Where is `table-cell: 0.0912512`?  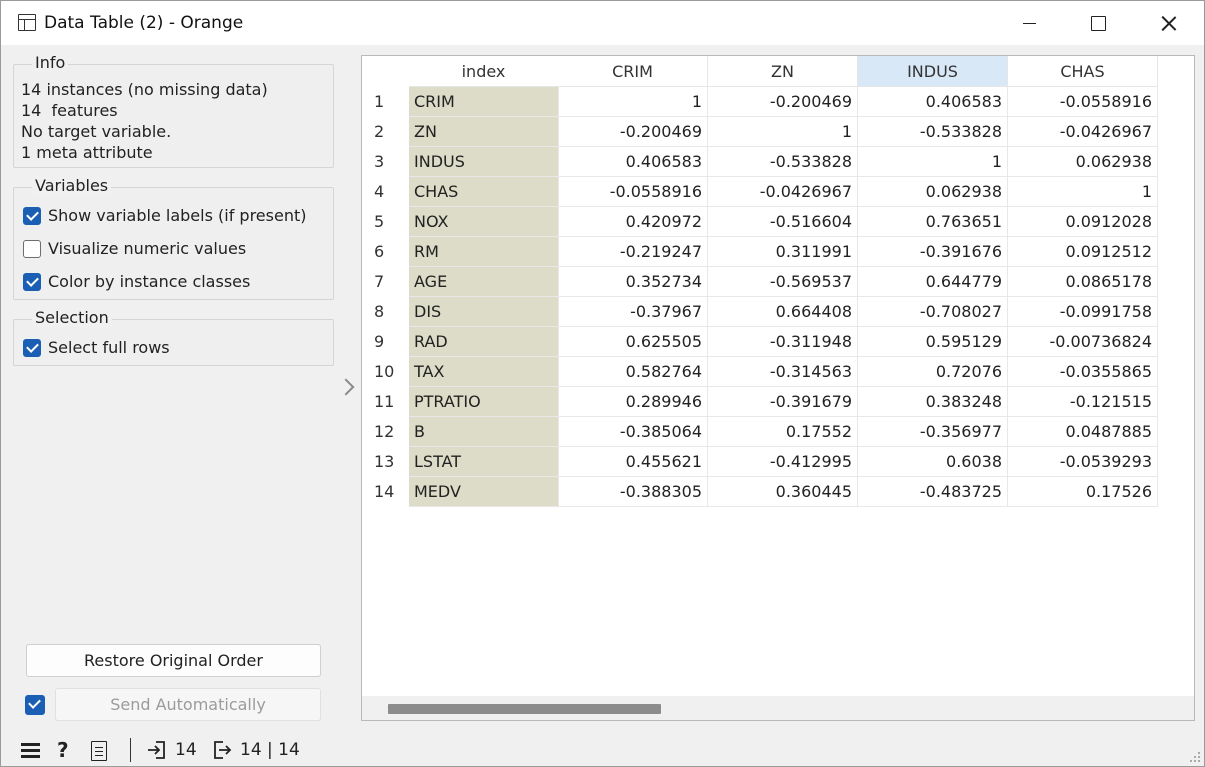 table-cell: 0.0912512 is located at coordinates (1083, 252).